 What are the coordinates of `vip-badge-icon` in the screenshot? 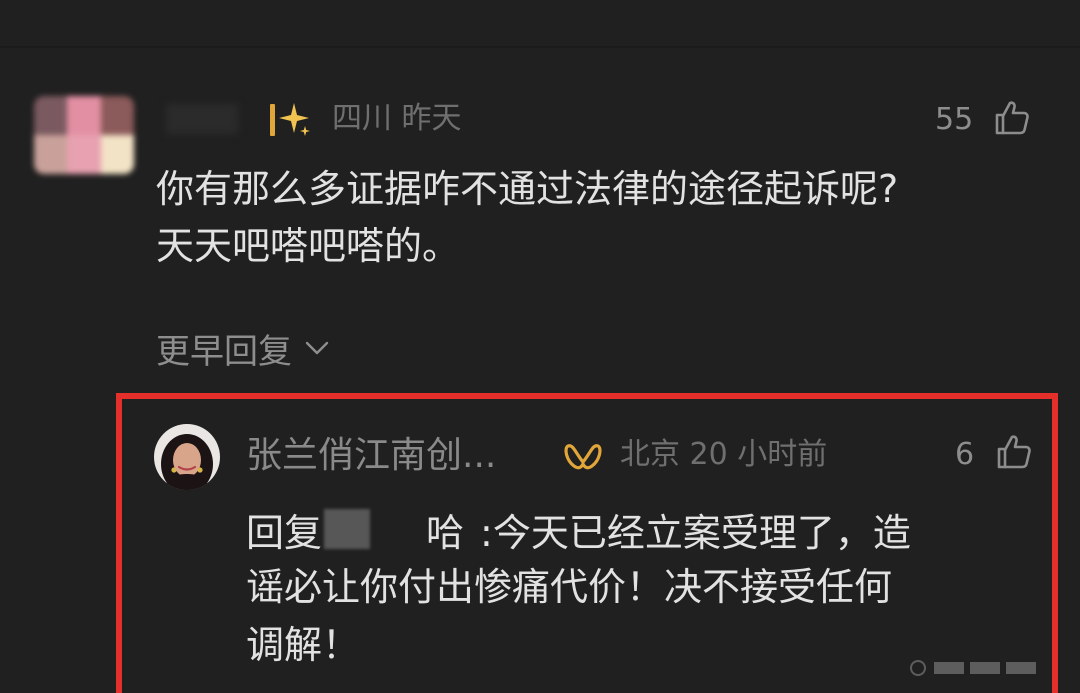 It's located at (583, 457).